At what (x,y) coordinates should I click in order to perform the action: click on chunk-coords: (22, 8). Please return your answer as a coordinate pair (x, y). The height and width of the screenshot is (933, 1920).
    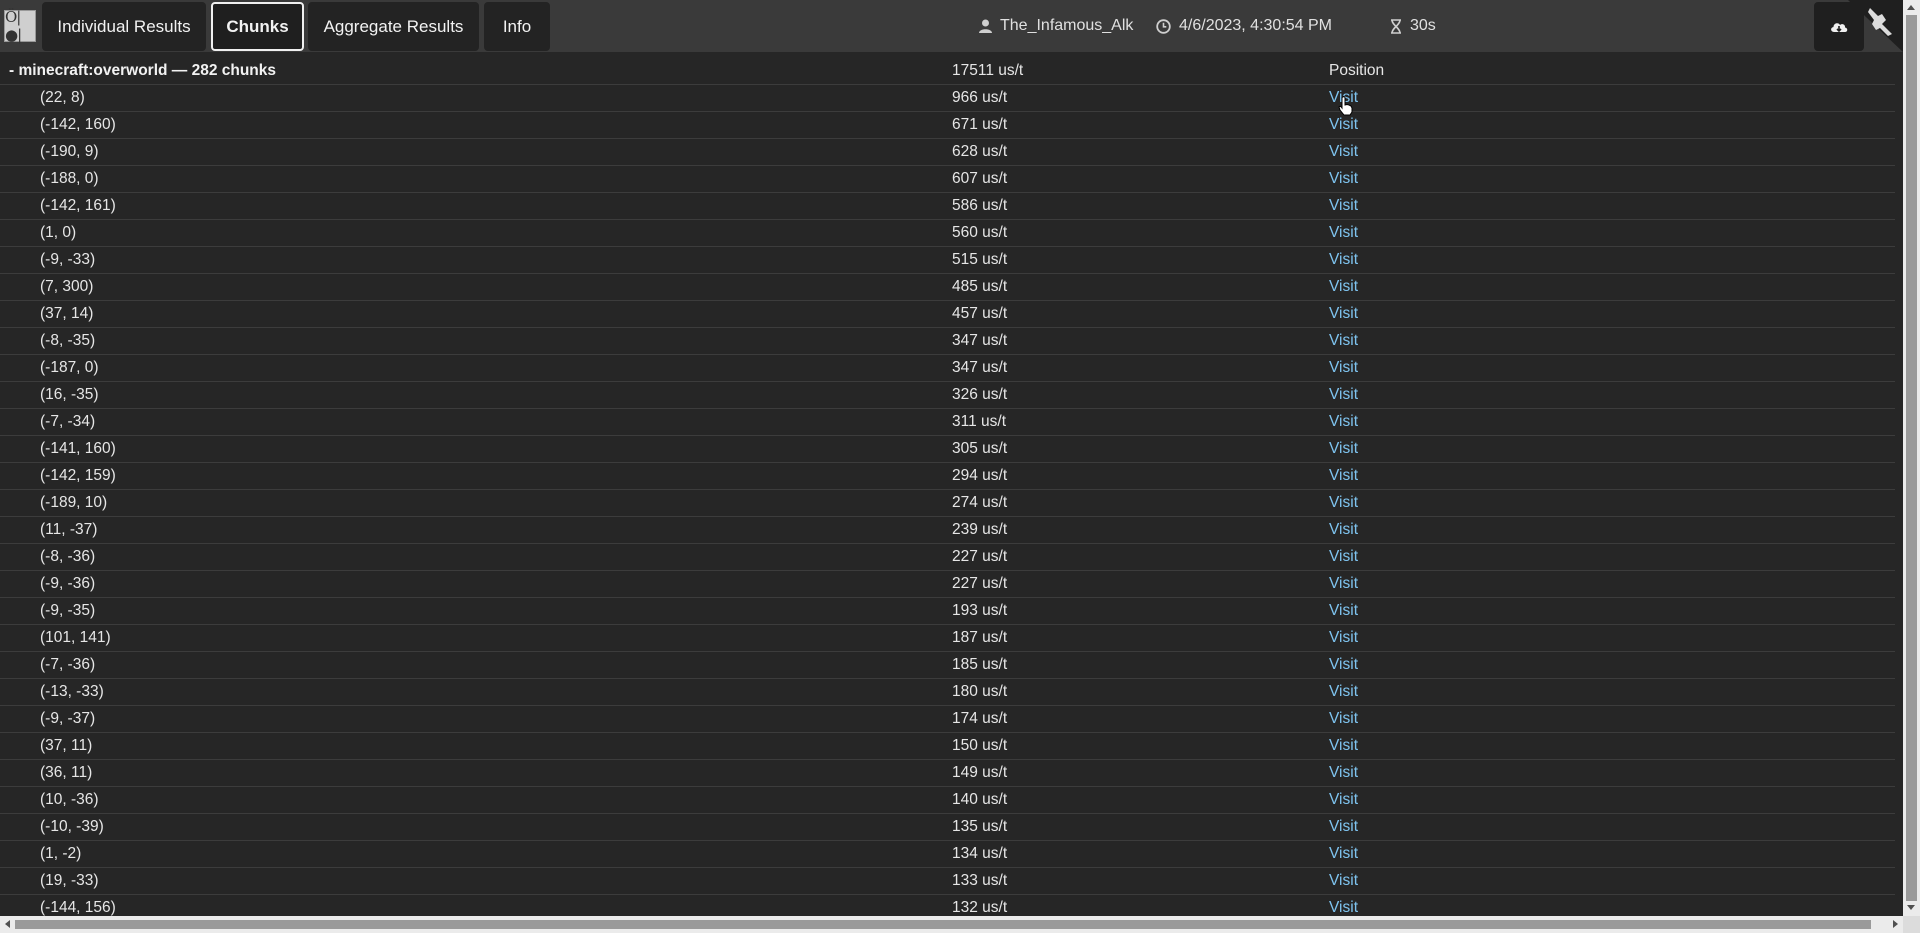
    Looking at the image, I should click on (62, 97).